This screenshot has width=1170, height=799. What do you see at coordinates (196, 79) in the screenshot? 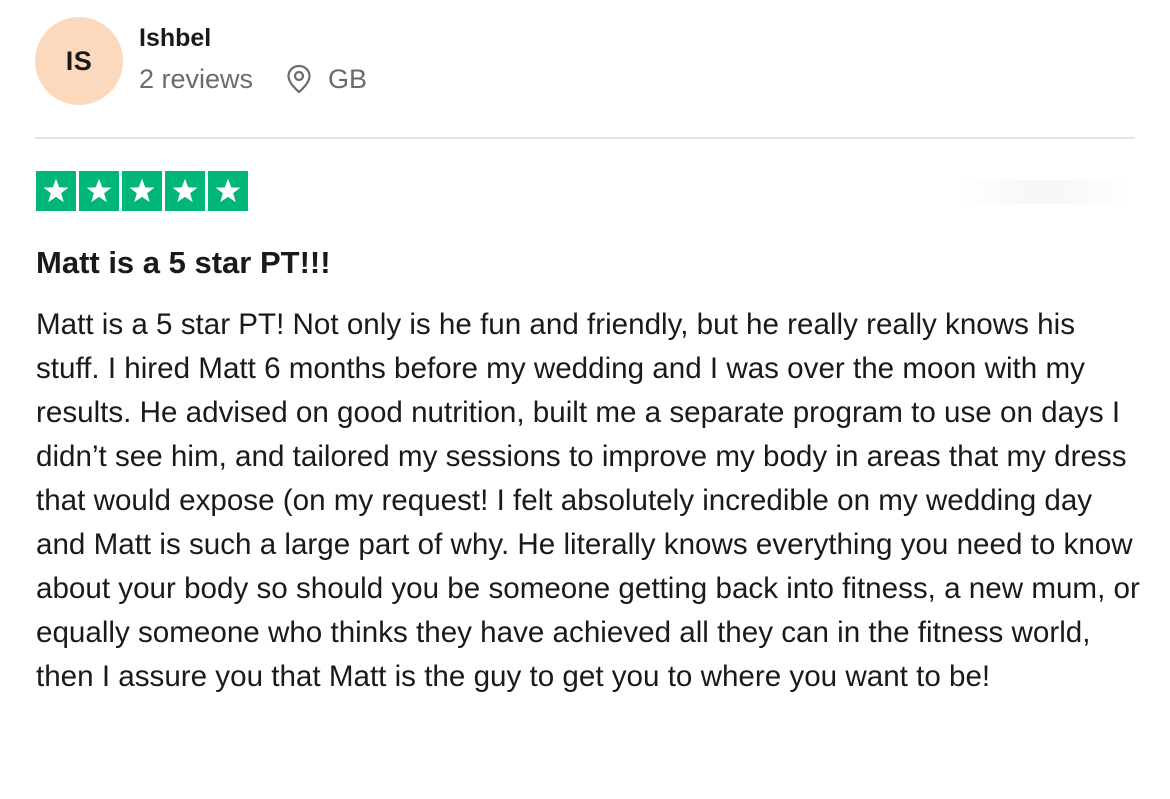
I see `review-count: 2 reviews` at bounding box center [196, 79].